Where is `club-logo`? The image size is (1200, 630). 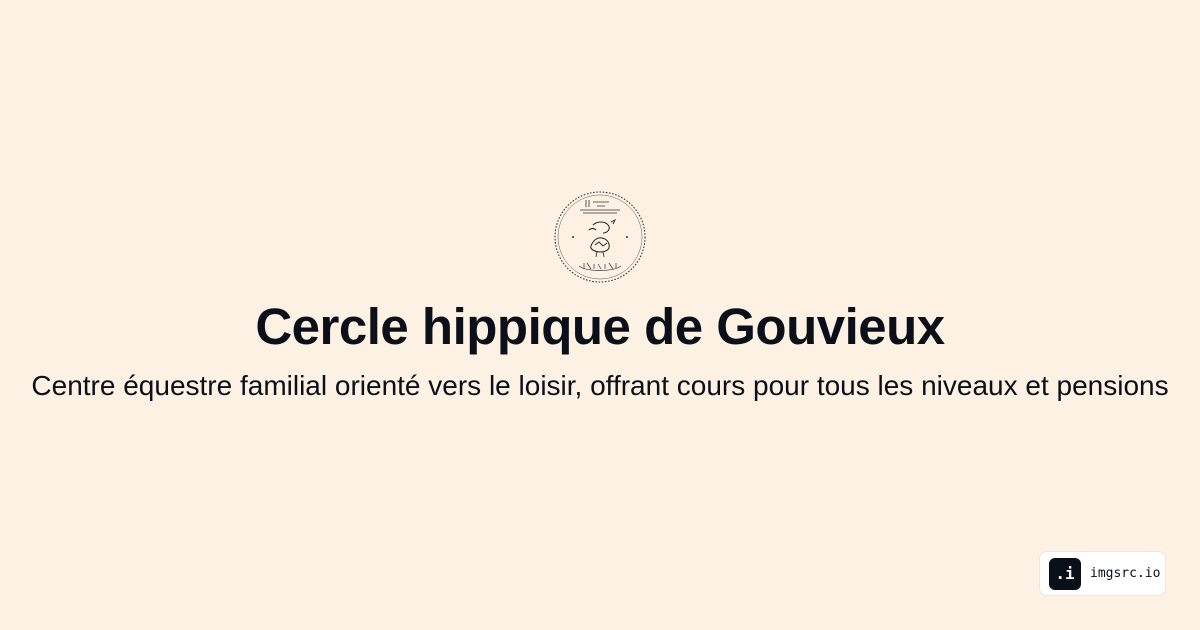
club-logo is located at coordinates (600, 237).